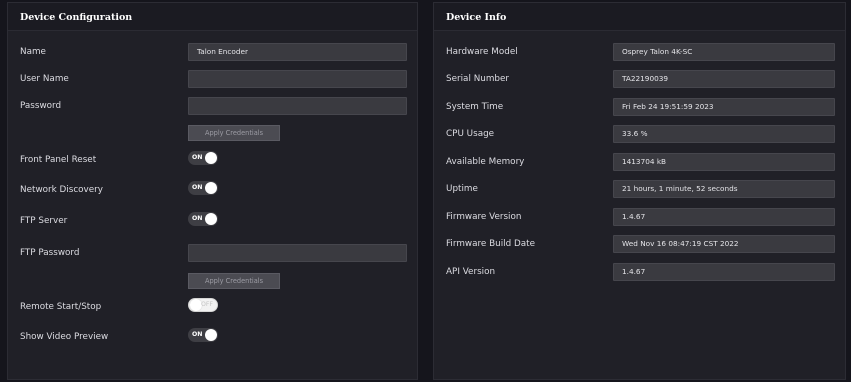 This screenshot has width=851, height=382. Describe the element at coordinates (297, 106) in the screenshot. I see `password-input` at that location.